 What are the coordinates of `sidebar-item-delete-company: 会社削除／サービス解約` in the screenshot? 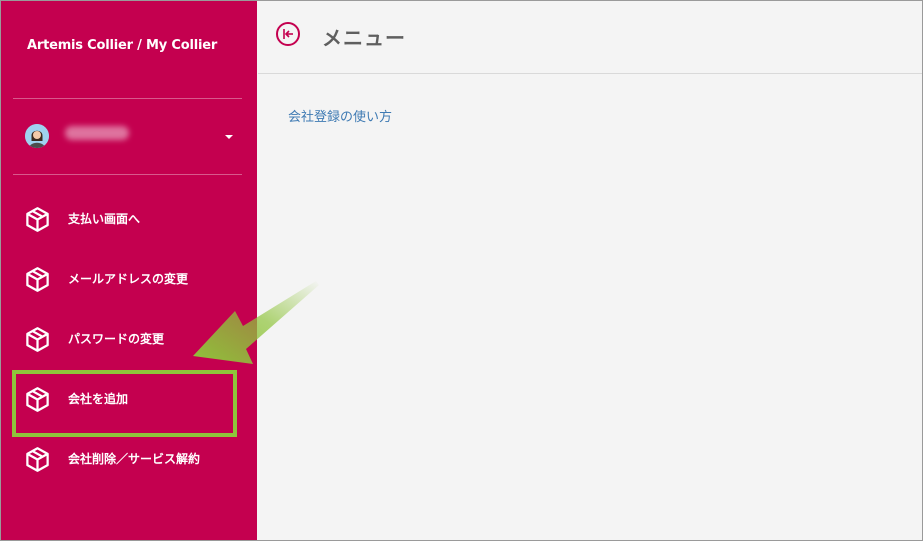 It's located at (129, 459).